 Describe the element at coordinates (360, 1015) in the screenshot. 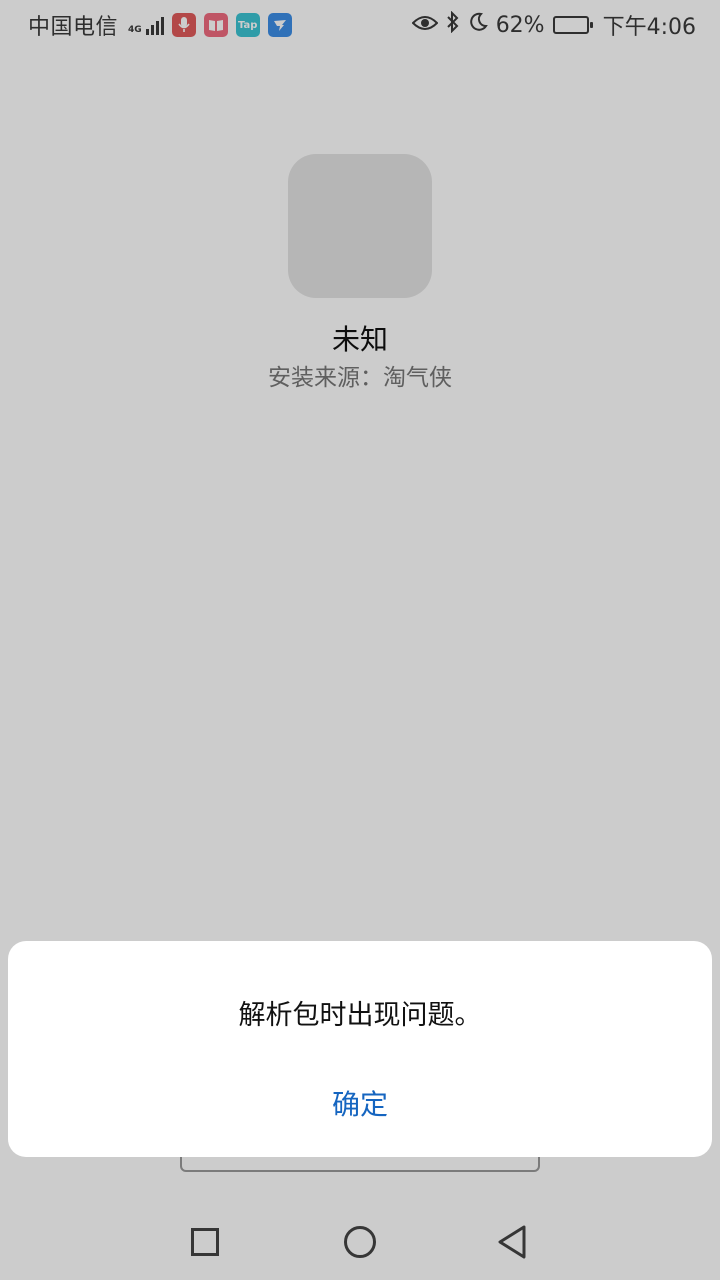

I see `dialog-message: 解析包时出现问题。` at that location.